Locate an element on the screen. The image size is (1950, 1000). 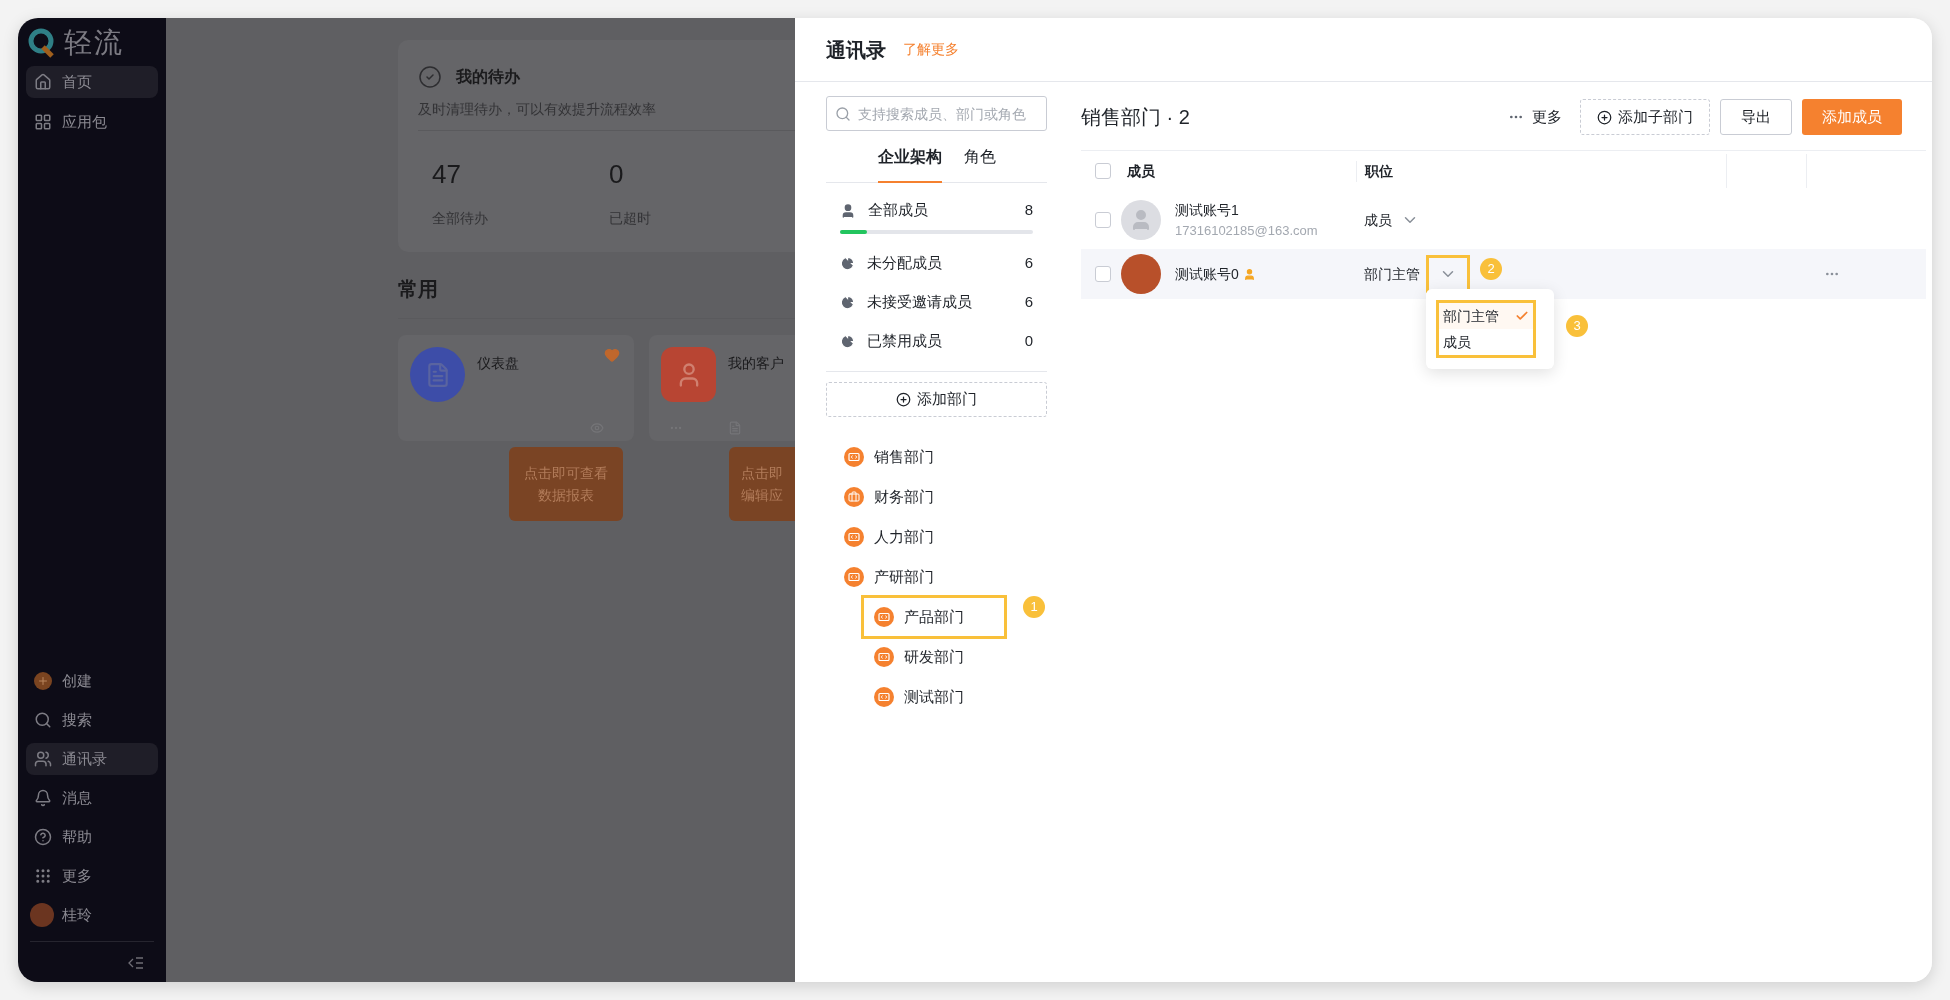
section-title: 常用 is located at coordinates (418, 289).